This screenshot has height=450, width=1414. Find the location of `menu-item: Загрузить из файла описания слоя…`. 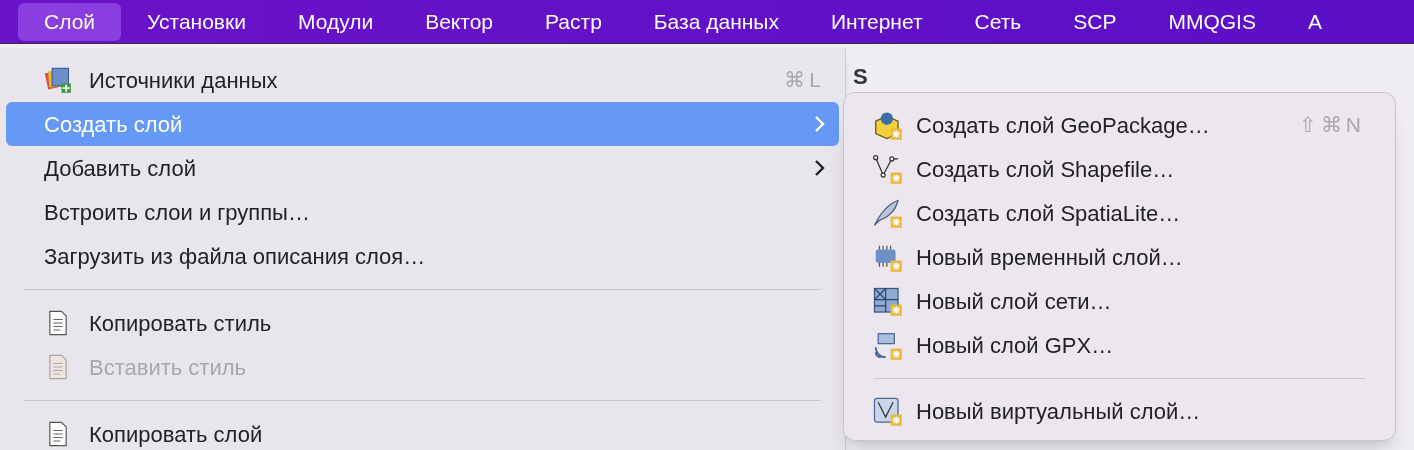

menu-item: Загрузить из файла описания слоя… is located at coordinates (422, 256).